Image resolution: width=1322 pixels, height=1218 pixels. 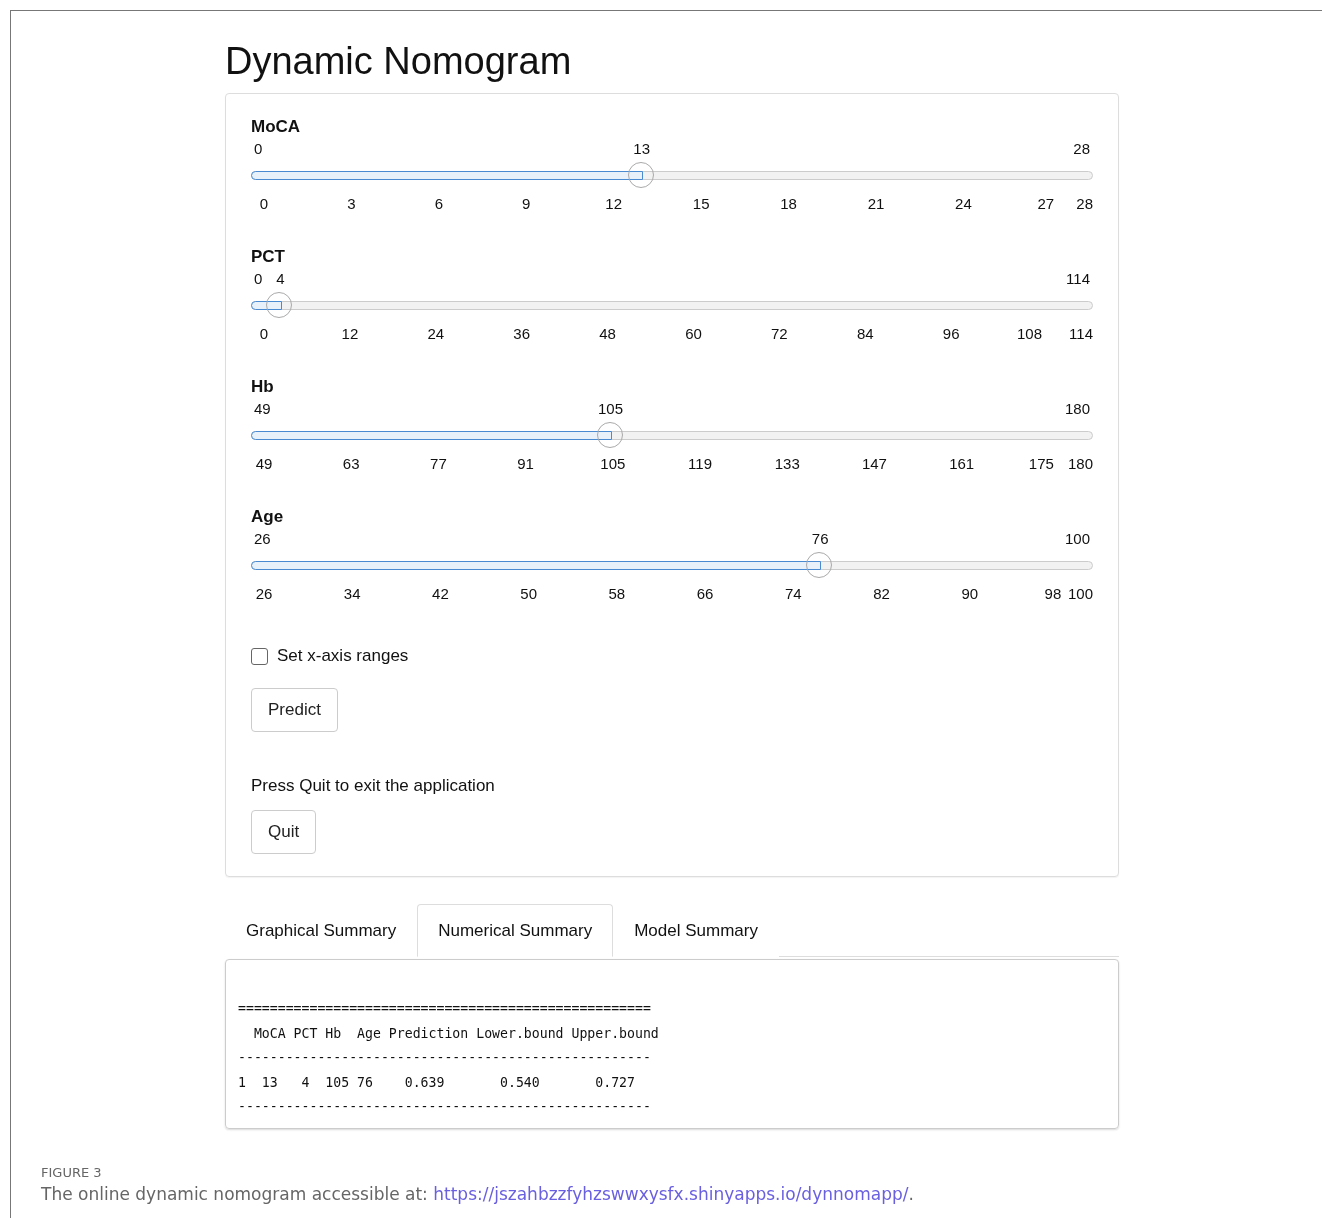 I want to click on tick-label: 108, so click(x=1030, y=334).